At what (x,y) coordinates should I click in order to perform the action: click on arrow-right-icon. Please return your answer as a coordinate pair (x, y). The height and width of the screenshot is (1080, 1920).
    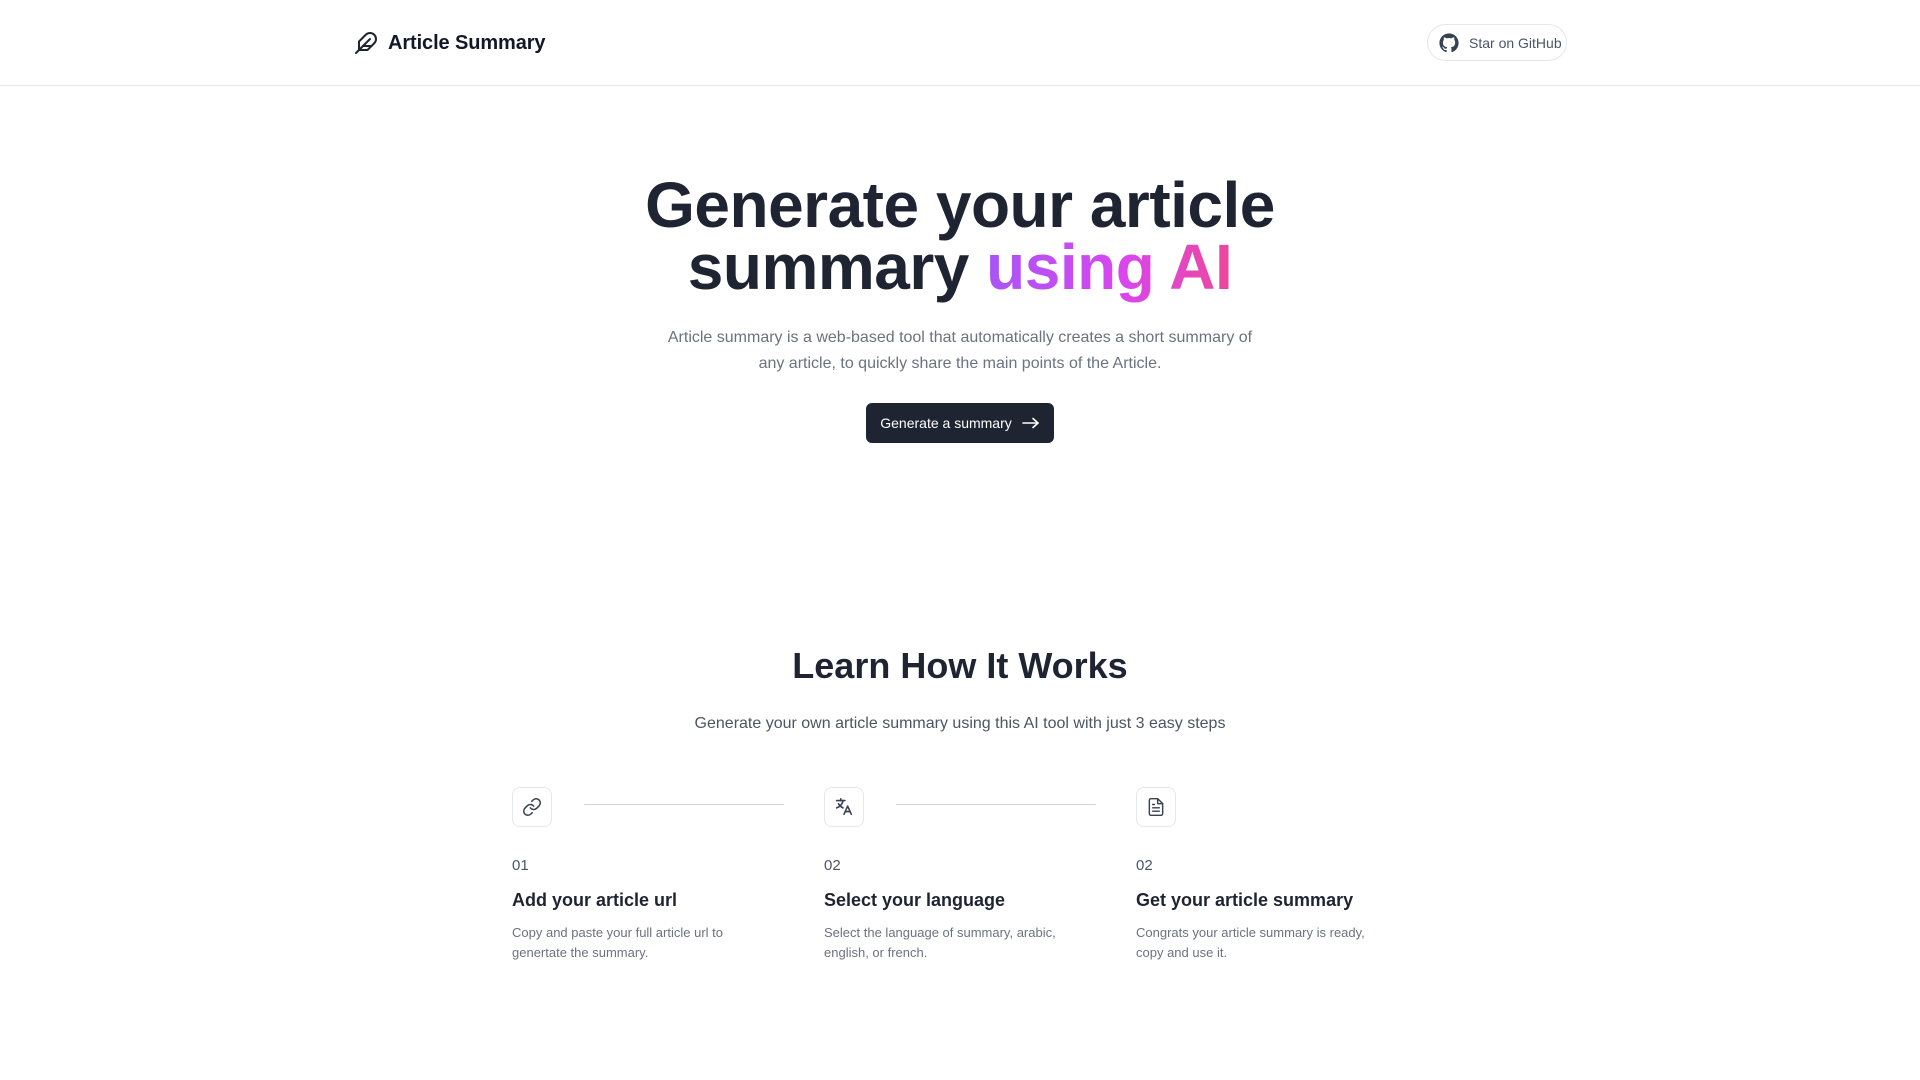
    Looking at the image, I should click on (1030, 423).